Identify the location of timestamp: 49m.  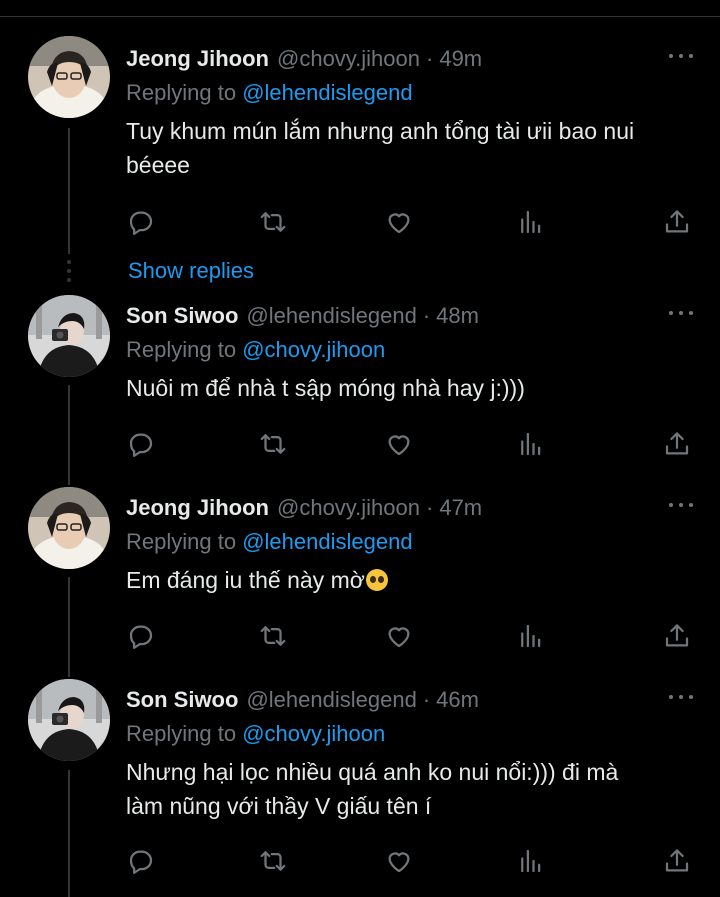
(460, 59).